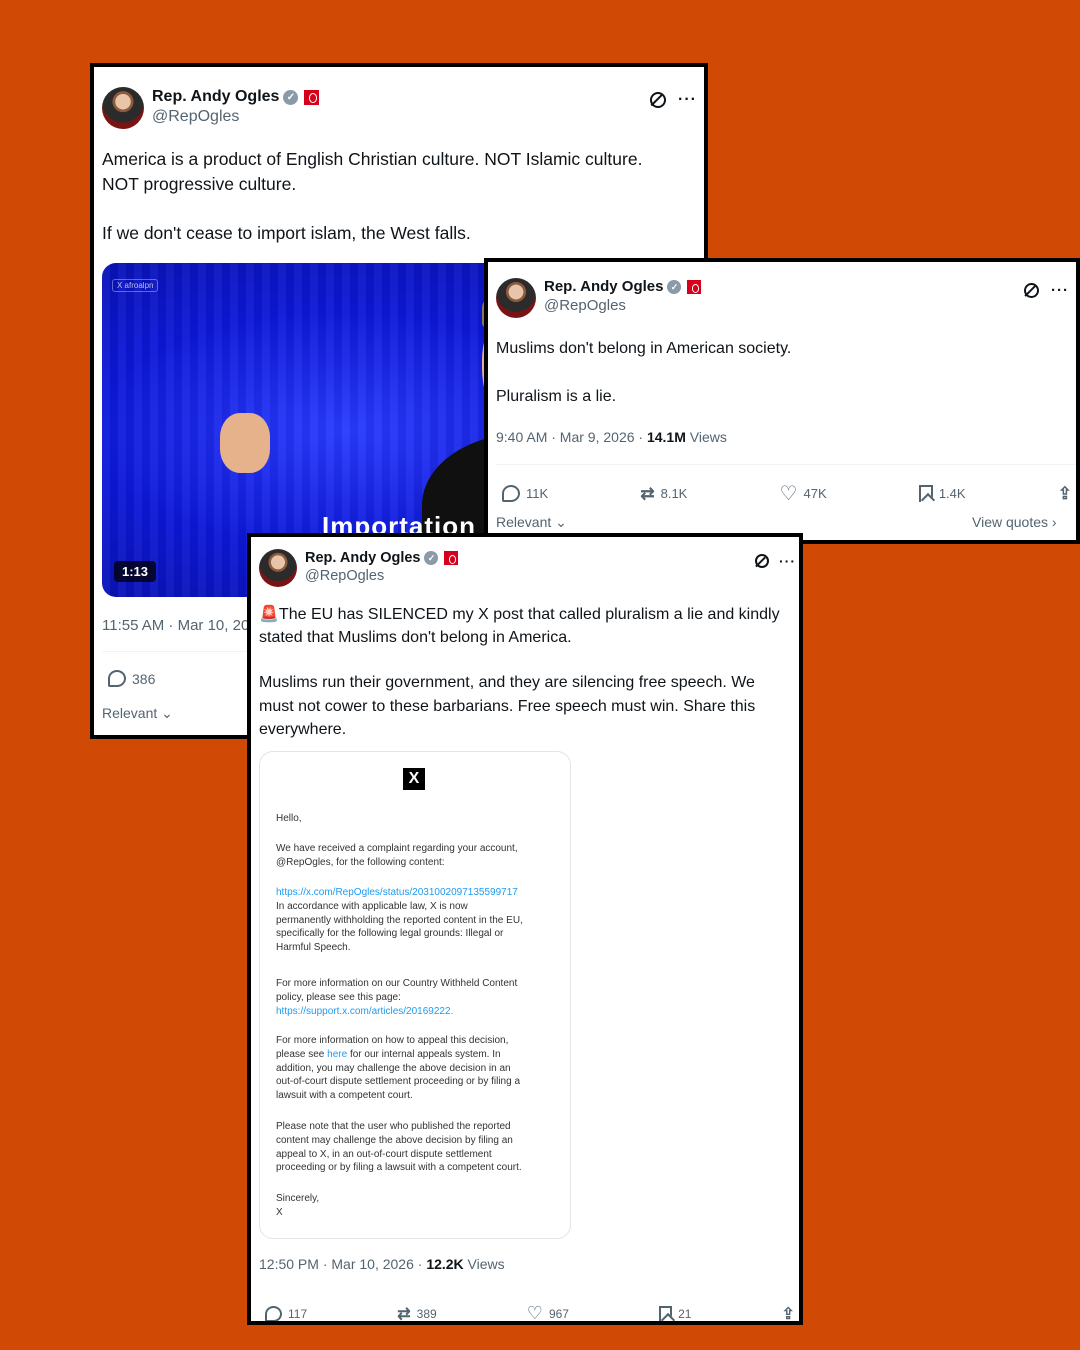 The image size is (1080, 1350). What do you see at coordinates (685, 1313) in the screenshot?
I see `bookmark-count: 21` at bounding box center [685, 1313].